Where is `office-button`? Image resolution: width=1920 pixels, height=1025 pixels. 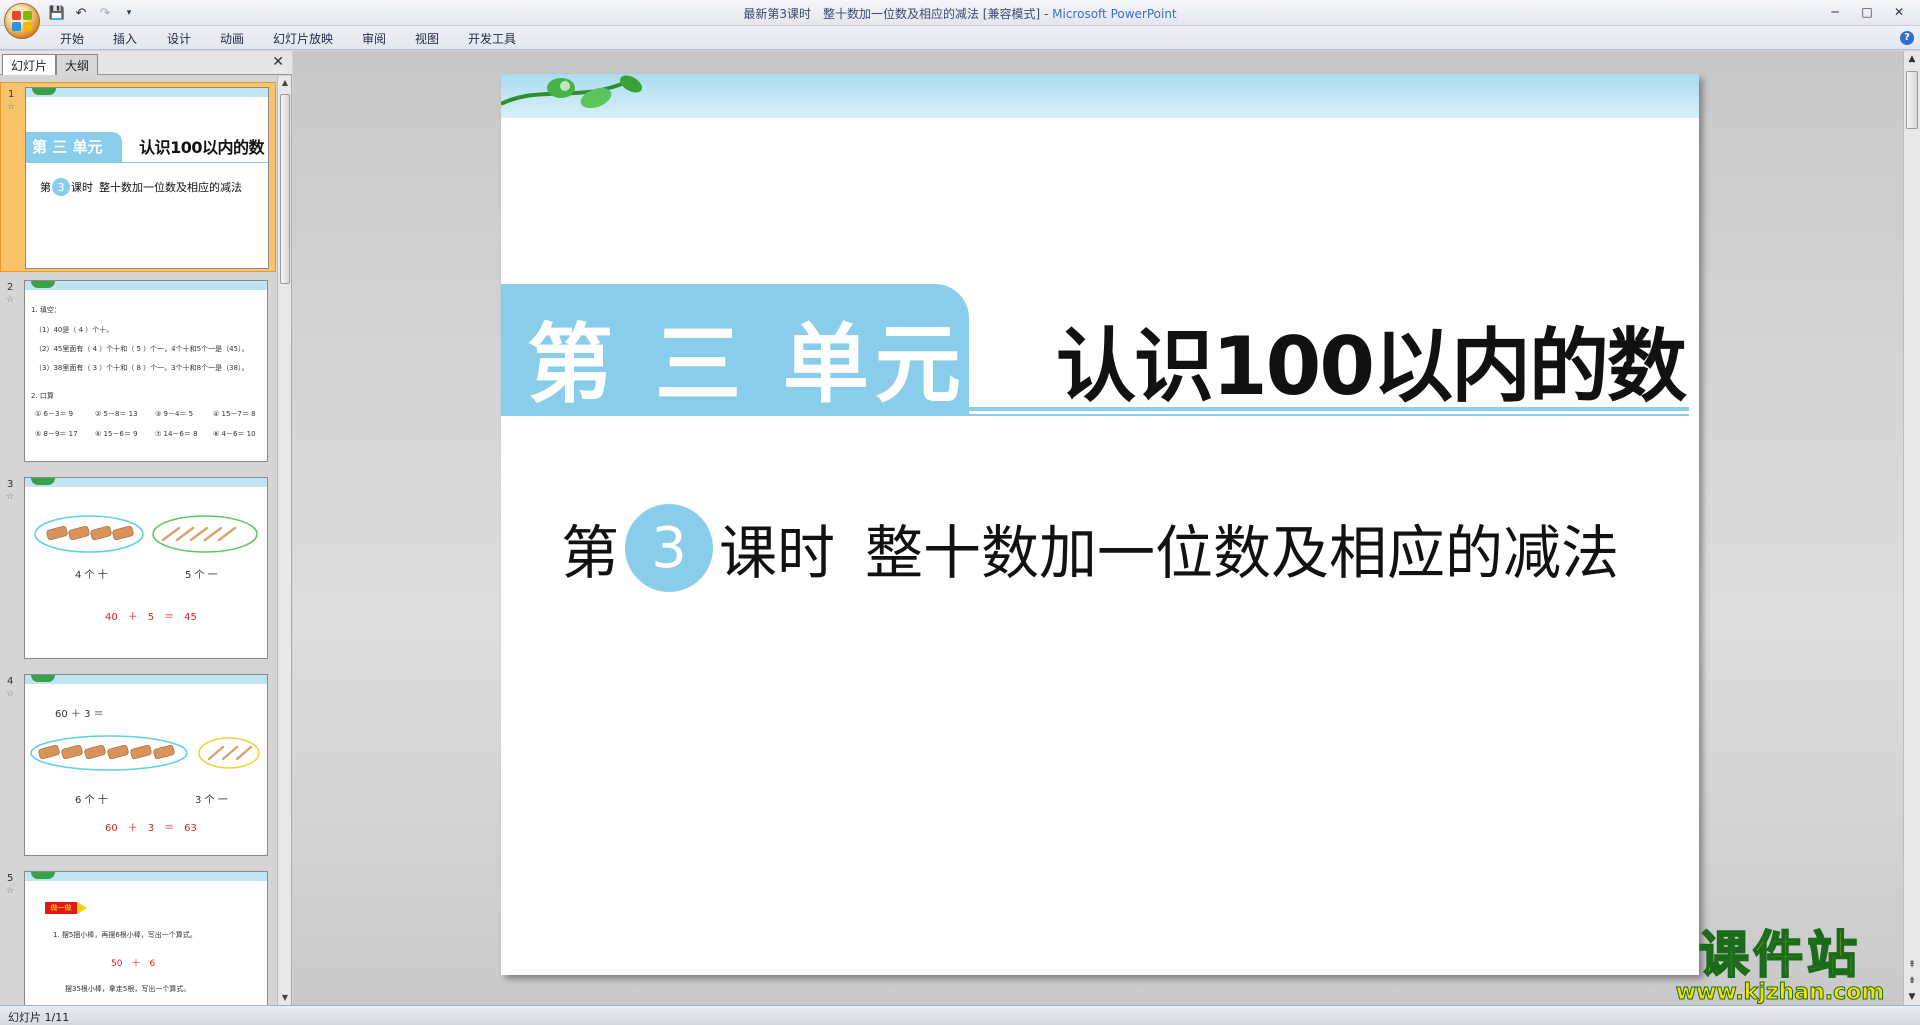
office-button is located at coordinates (22, 21).